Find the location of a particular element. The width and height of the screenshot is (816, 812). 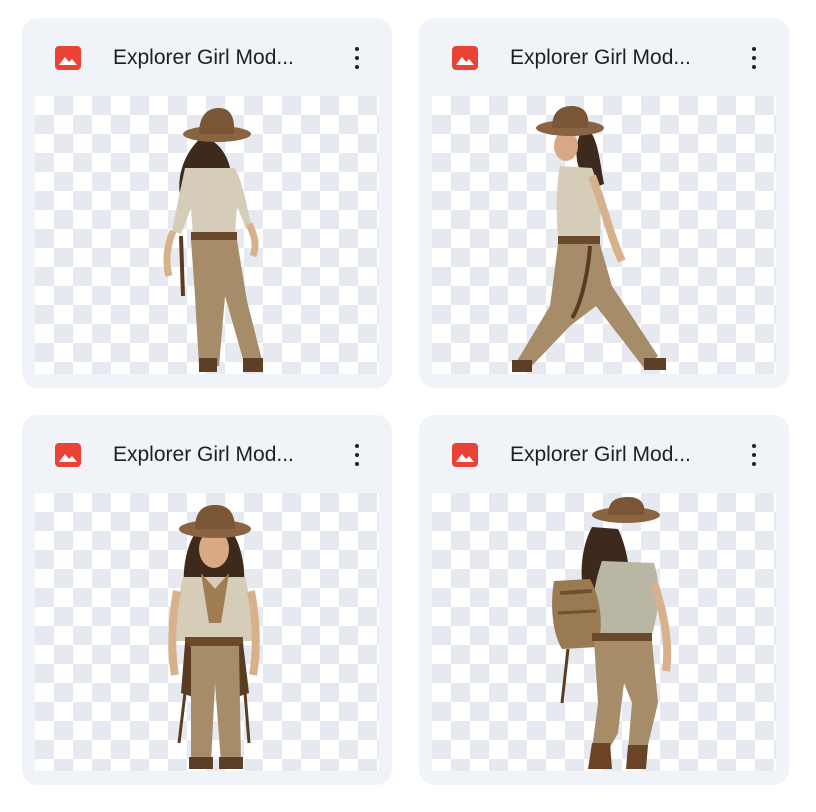

explorer-girl-backpack-image is located at coordinates (612, 633).